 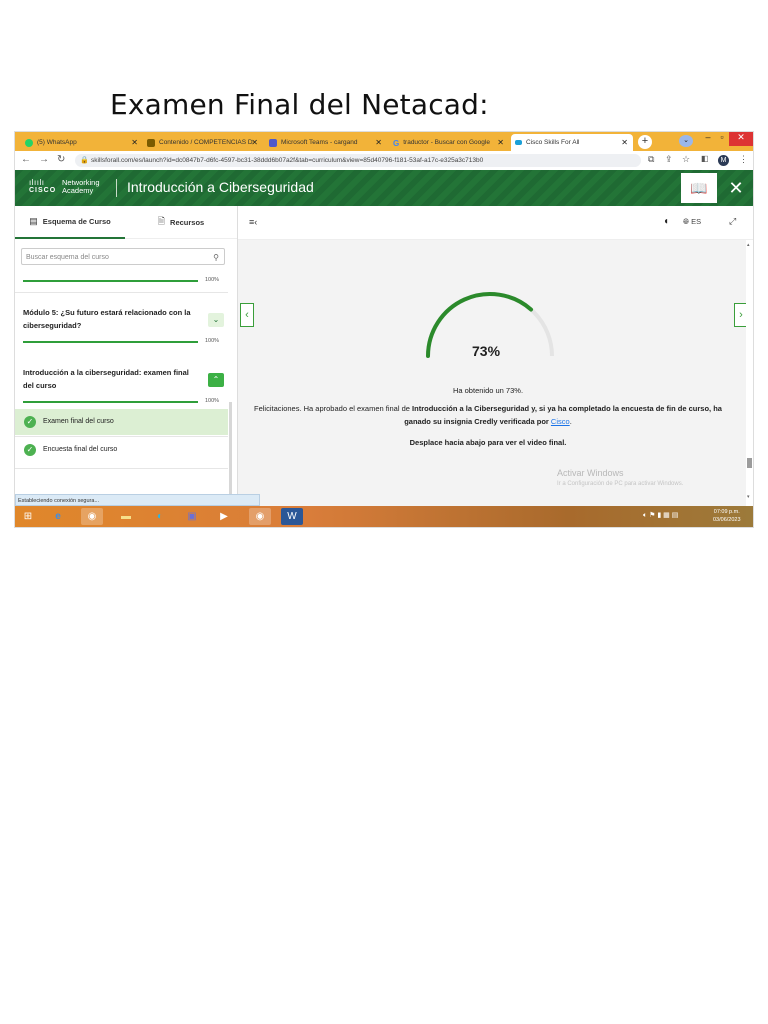 I want to click on cisco-networking-academy-logo: ılıılı CISCO Networking Academy, so click(x=64, y=186).